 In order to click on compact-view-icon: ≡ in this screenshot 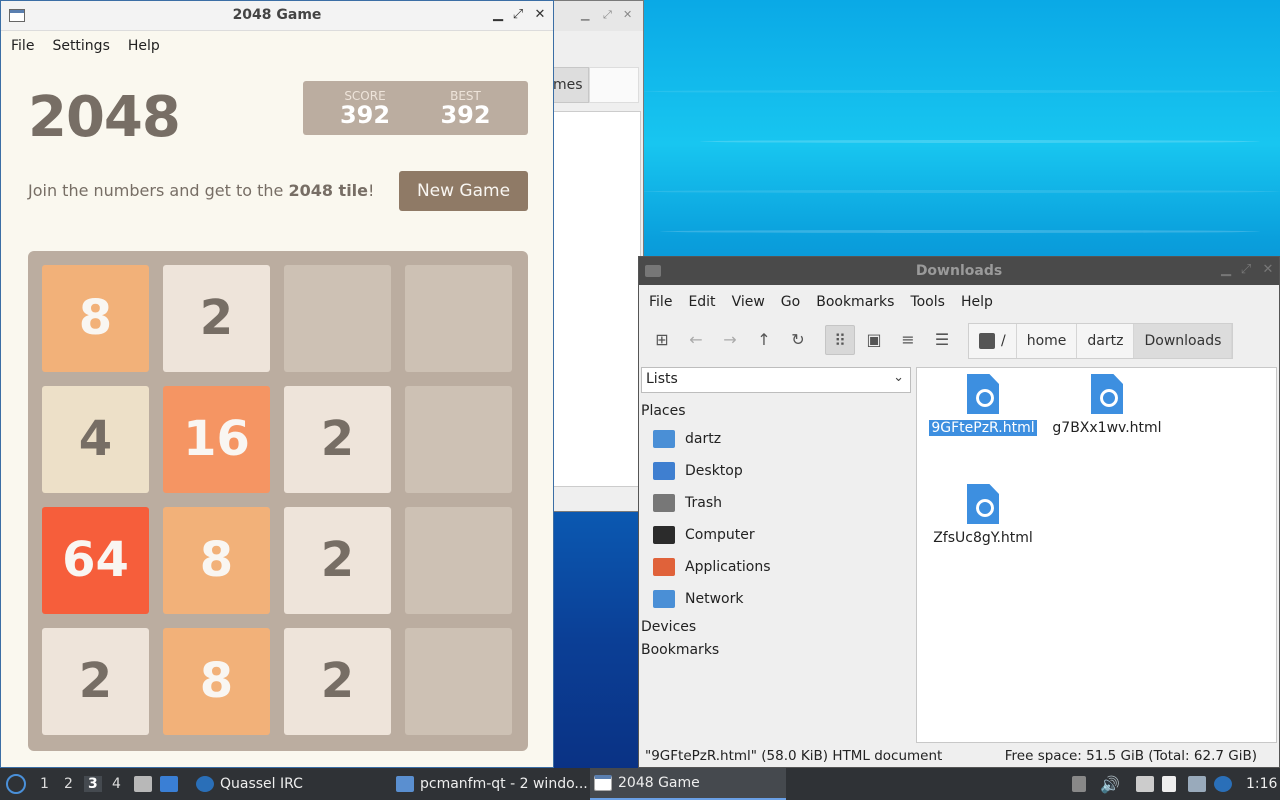, I will do `click(908, 340)`.